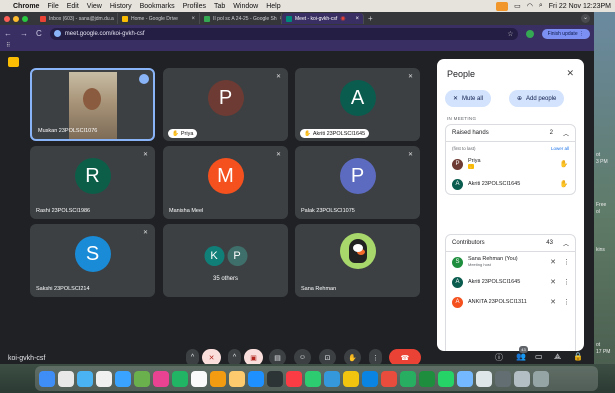 The width and height of the screenshot is (615, 393). Describe the element at coordinates (275, 378) in the screenshot. I see `tv-icon` at that location.